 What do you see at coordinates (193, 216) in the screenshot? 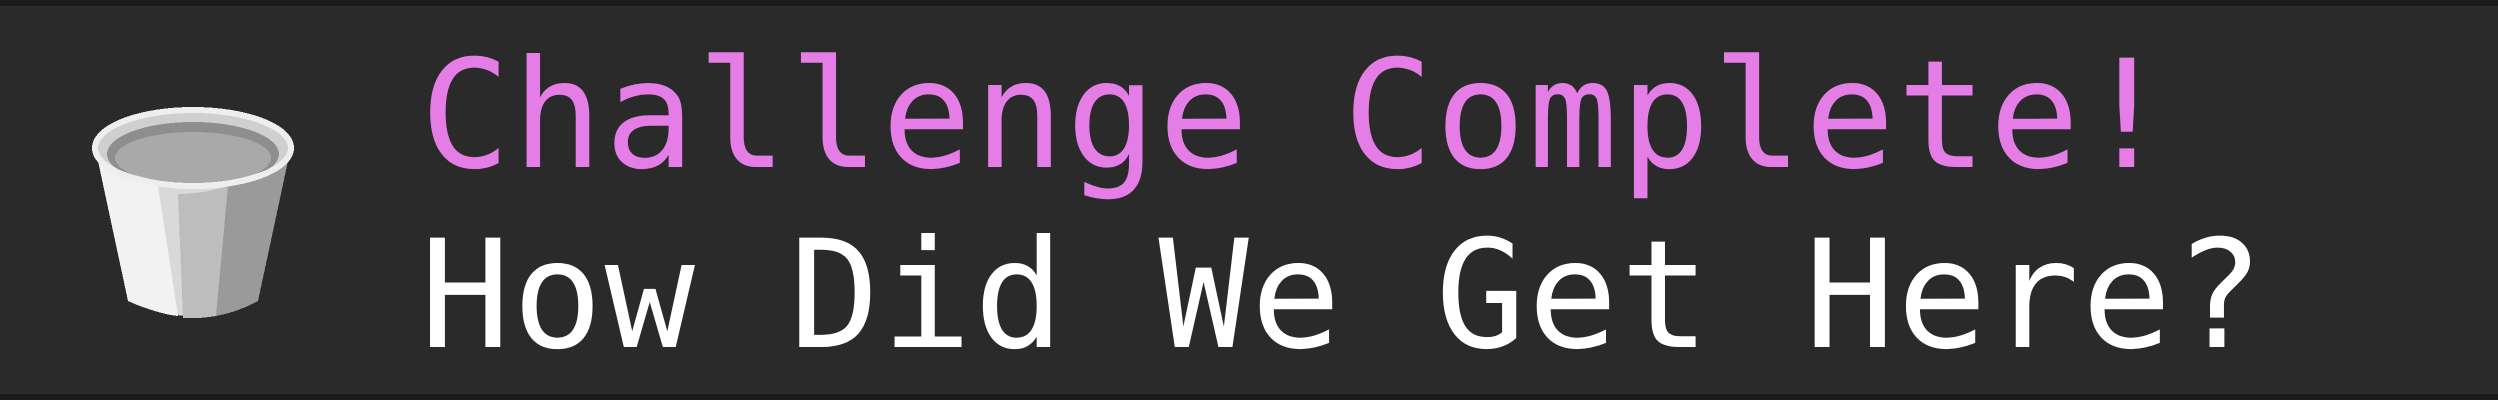
I see `bucket-icon` at bounding box center [193, 216].